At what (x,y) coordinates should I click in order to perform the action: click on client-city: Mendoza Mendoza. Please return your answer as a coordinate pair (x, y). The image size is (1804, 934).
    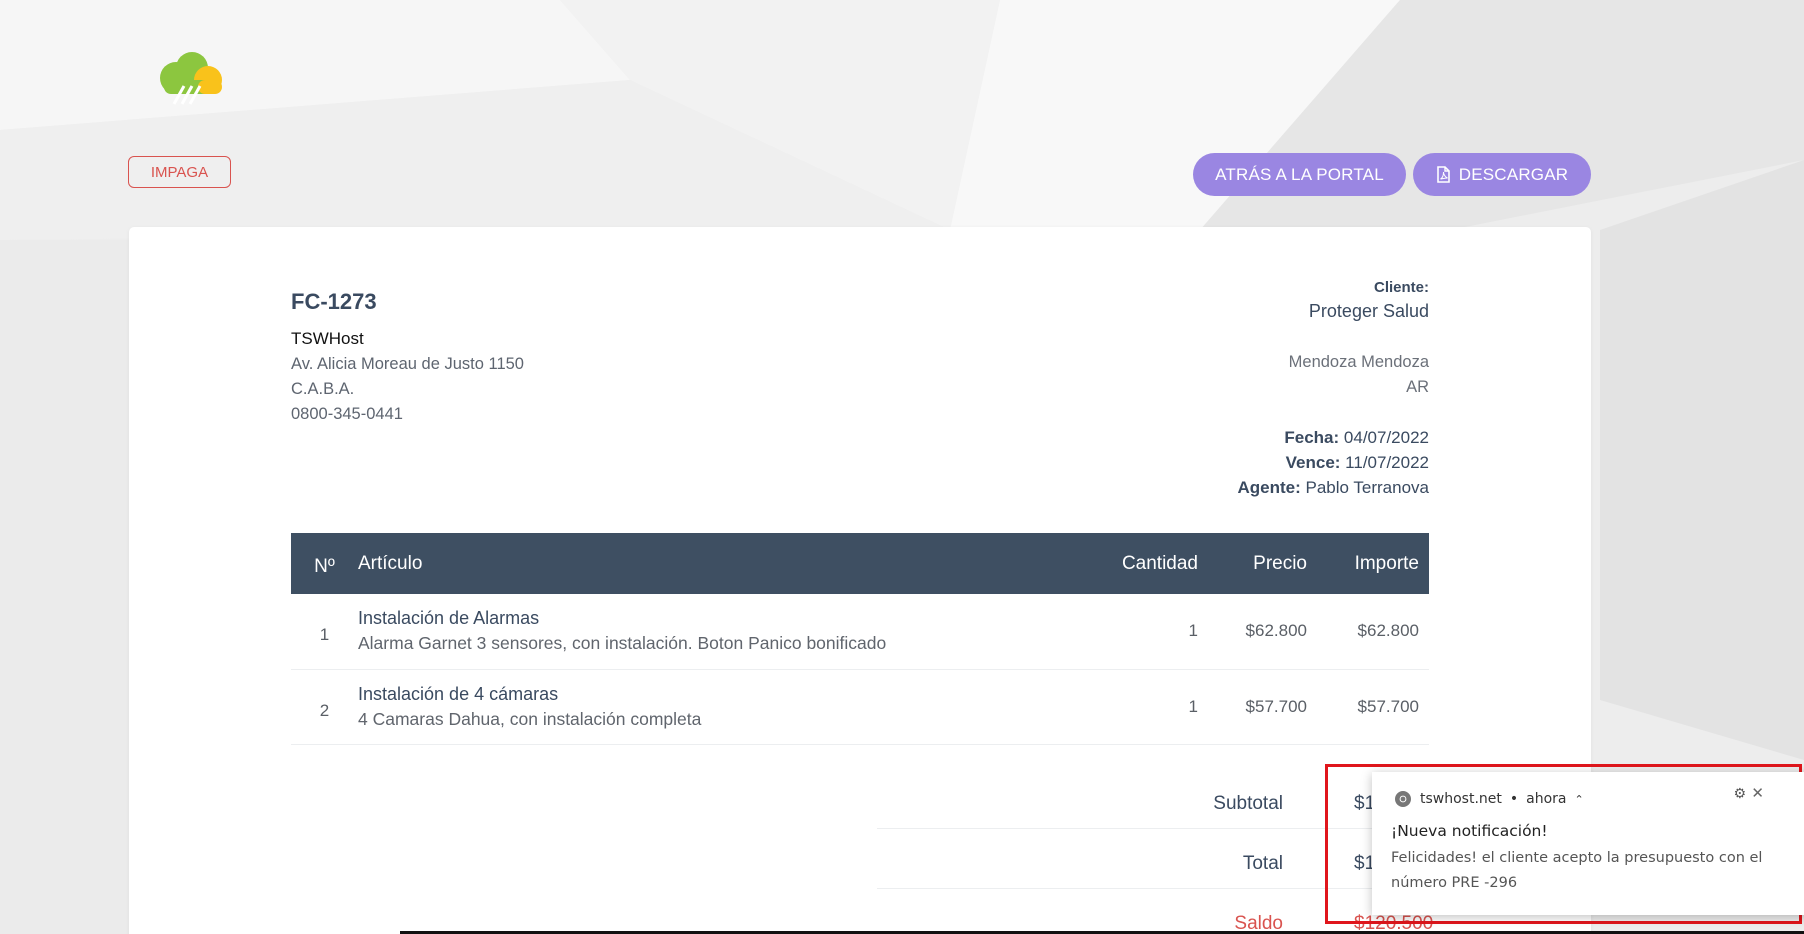
    Looking at the image, I should click on (1358, 362).